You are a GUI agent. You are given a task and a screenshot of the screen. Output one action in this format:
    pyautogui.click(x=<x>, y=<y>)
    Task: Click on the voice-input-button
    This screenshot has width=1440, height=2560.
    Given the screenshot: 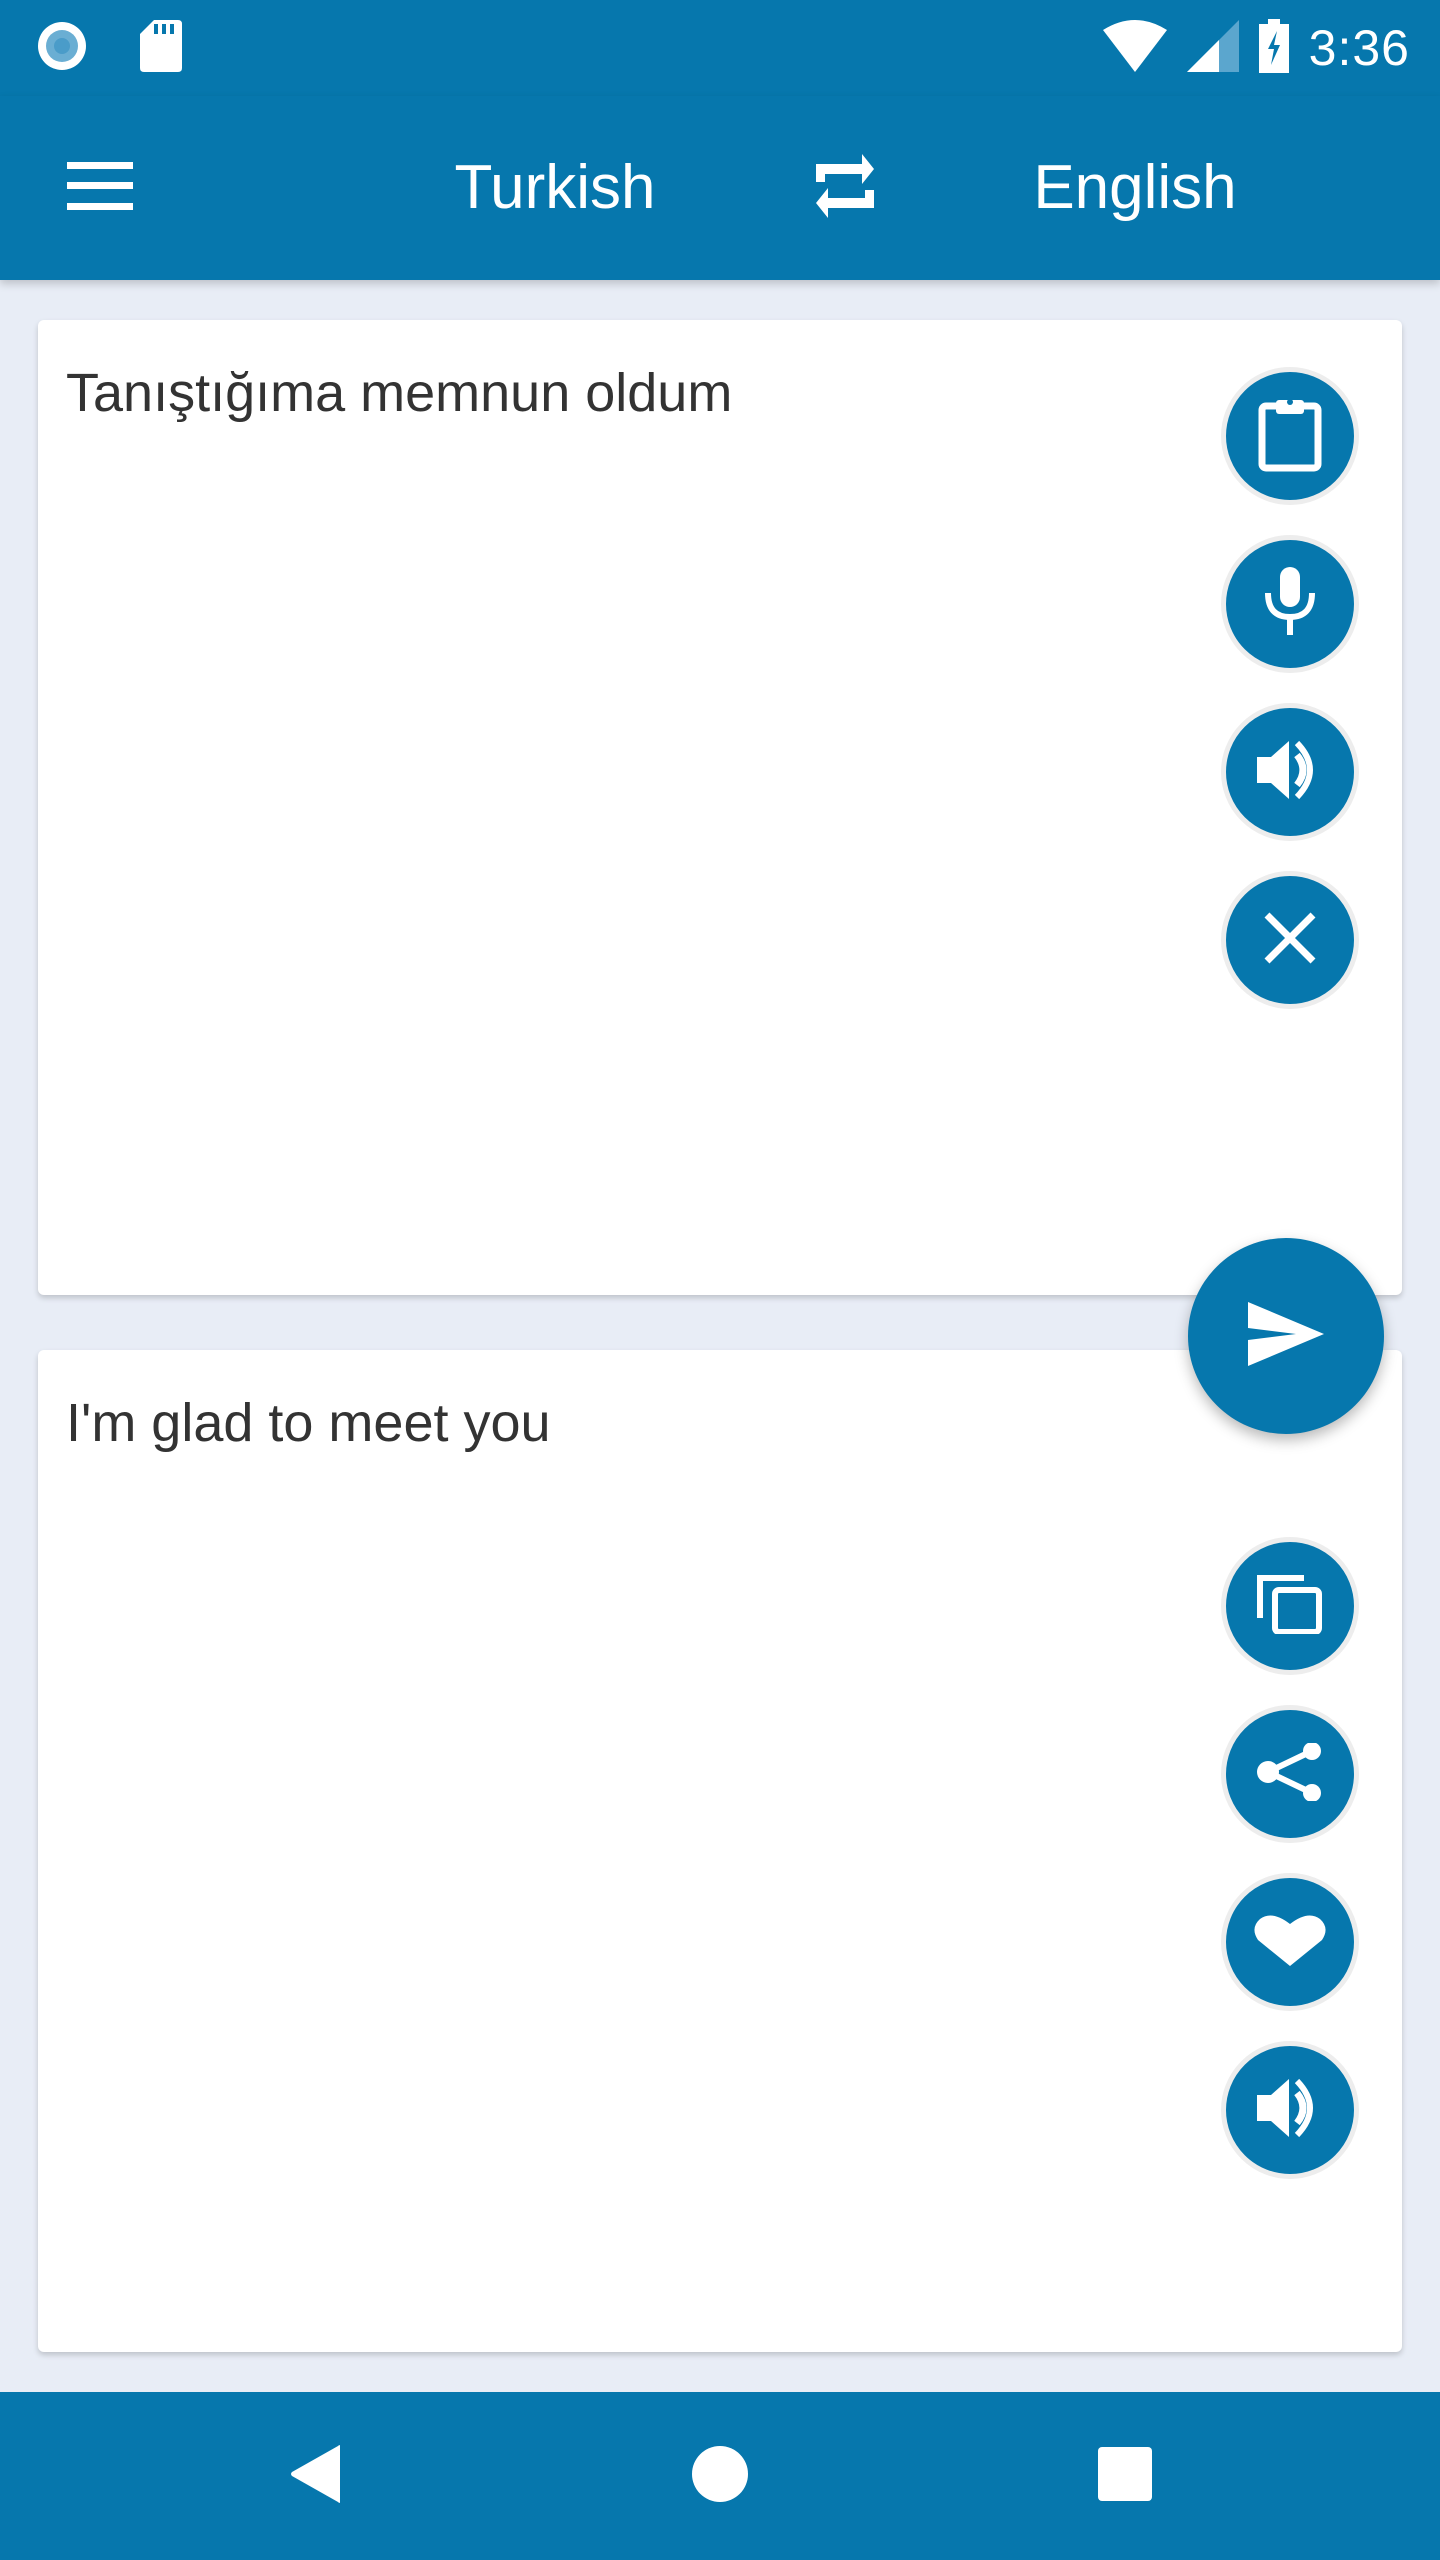 What is the action you would take?
    pyautogui.click(x=1290, y=604)
    